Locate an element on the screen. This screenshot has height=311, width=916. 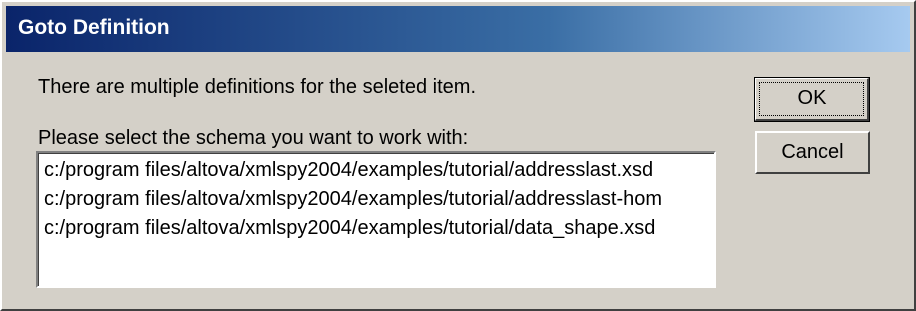
ok-button: OK is located at coordinates (812, 99).